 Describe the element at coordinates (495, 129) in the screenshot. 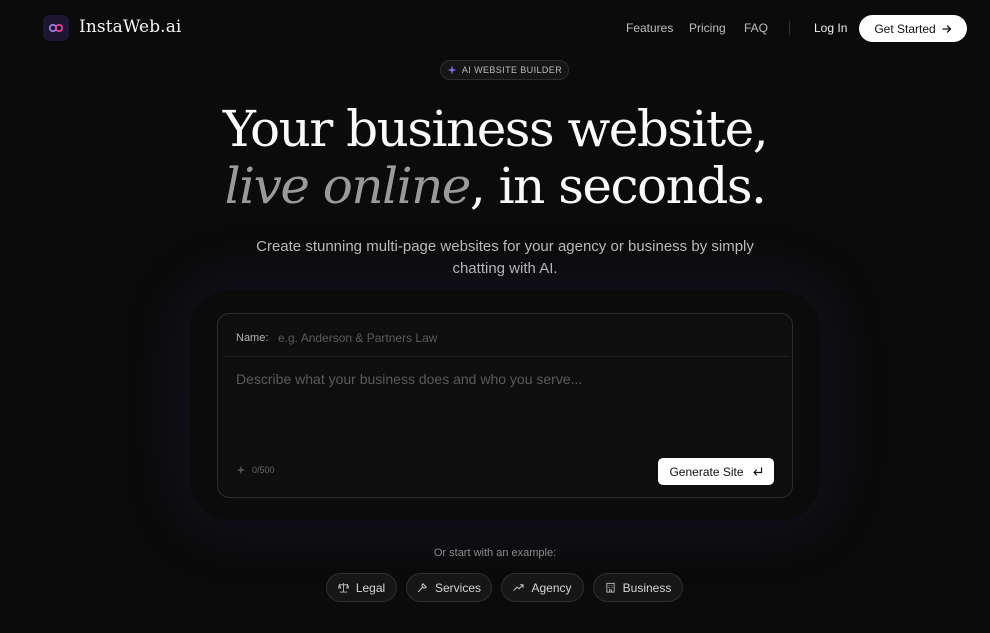

I see `hero-title-line1: Your business website,` at that location.